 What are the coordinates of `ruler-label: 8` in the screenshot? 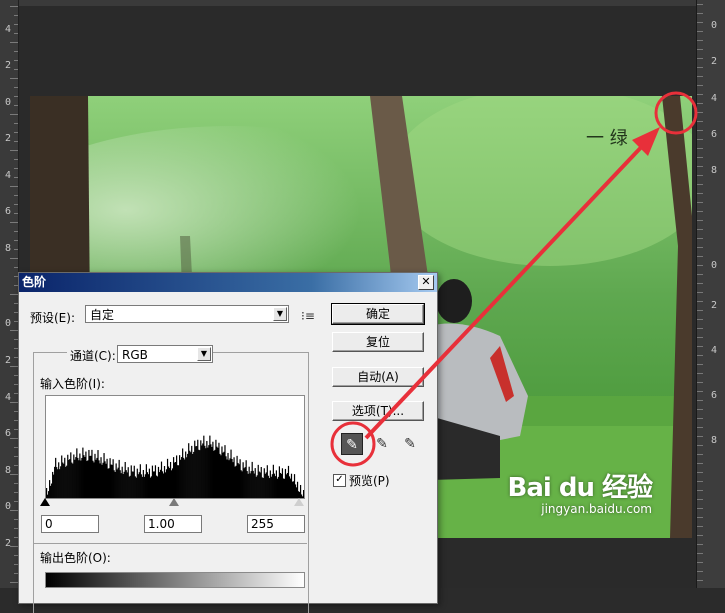 It's located at (8, 248).